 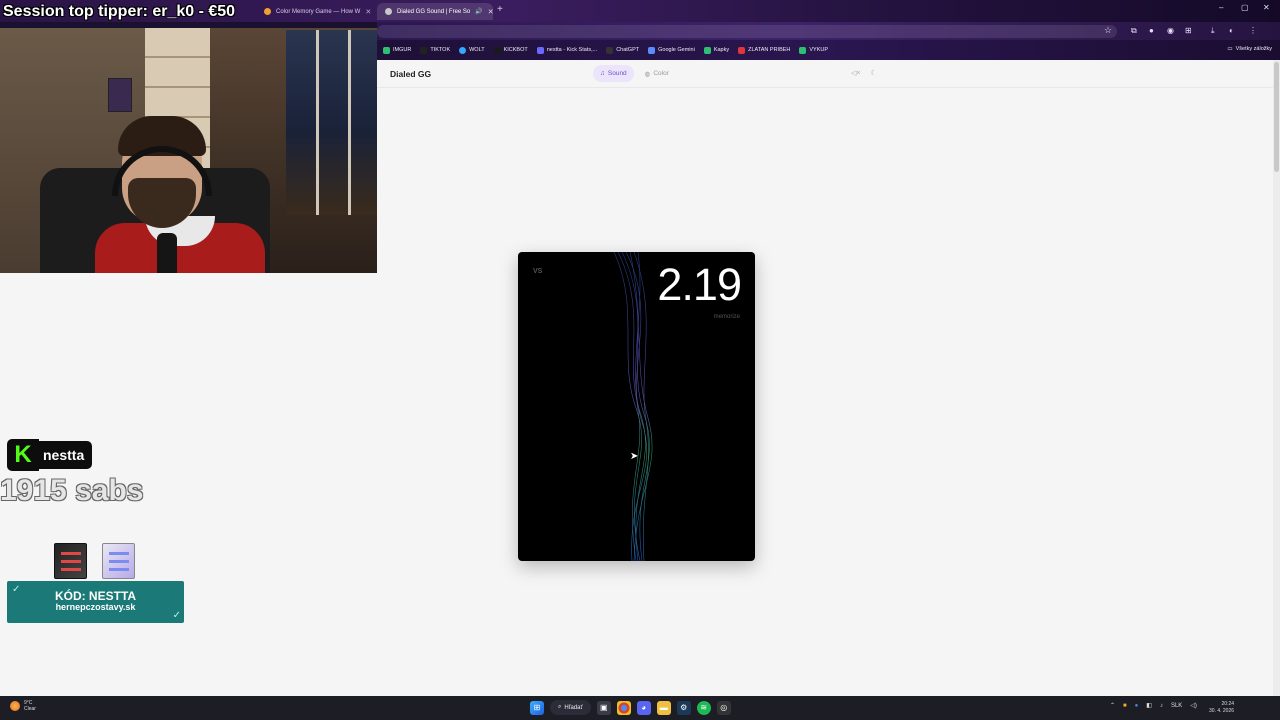 What do you see at coordinates (410, 74) in the screenshot?
I see `site-logo: Dialed GG` at bounding box center [410, 74].